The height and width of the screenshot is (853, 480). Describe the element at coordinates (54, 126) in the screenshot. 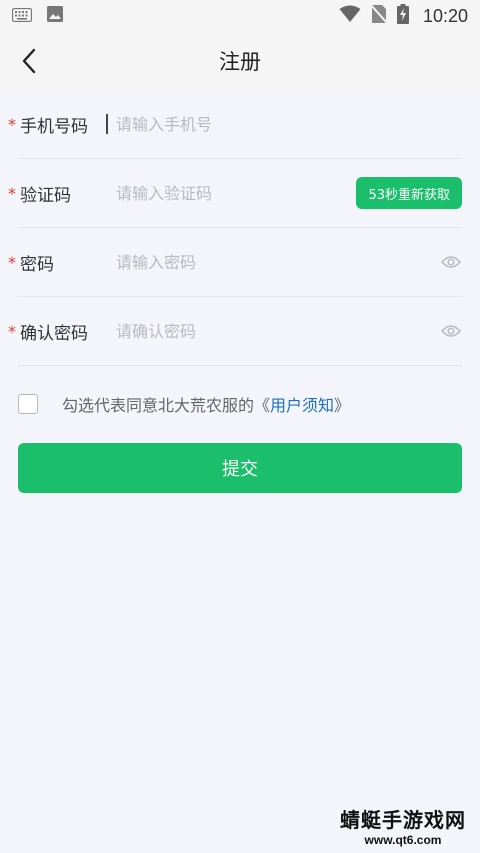

I see `phone-label: 手机号码` at that location.